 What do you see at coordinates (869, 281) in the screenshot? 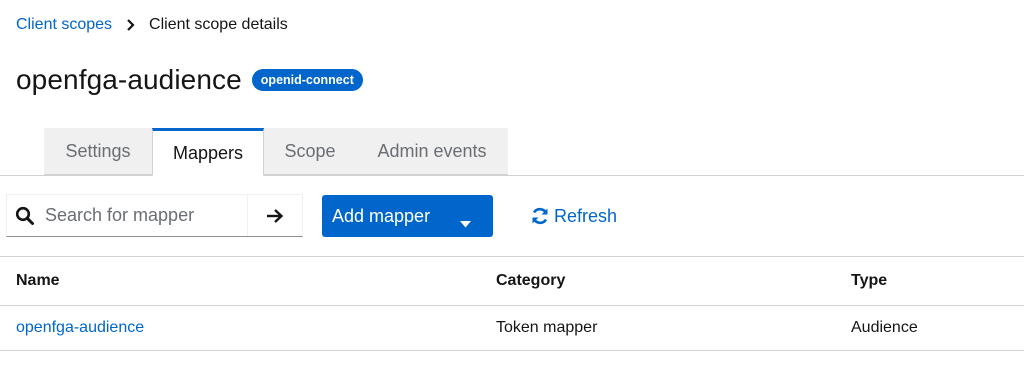
I see `column-header-type: Type` at bounding box center [869, 281].